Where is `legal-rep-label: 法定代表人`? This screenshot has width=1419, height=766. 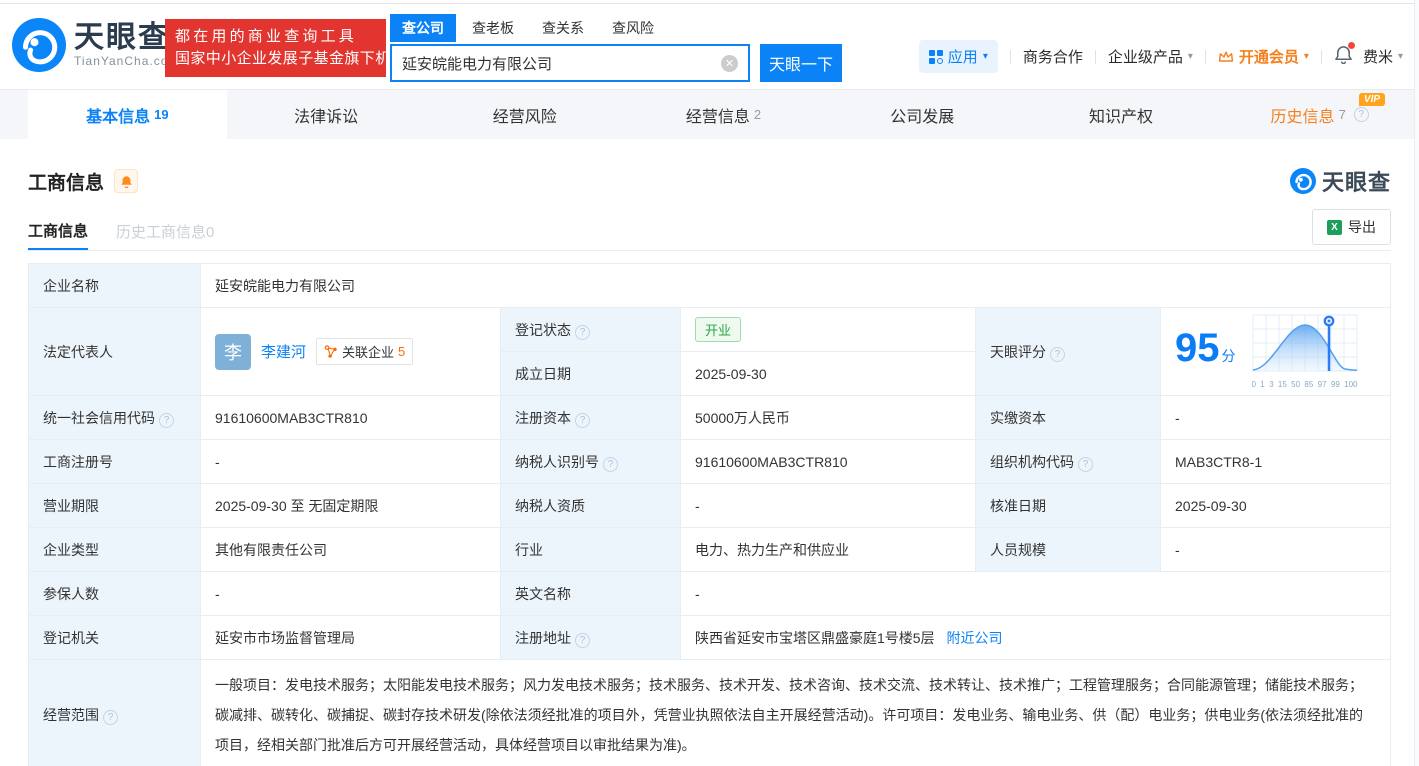 legal-rep-label: 法定代表人 is located at coordinates (78, 351).